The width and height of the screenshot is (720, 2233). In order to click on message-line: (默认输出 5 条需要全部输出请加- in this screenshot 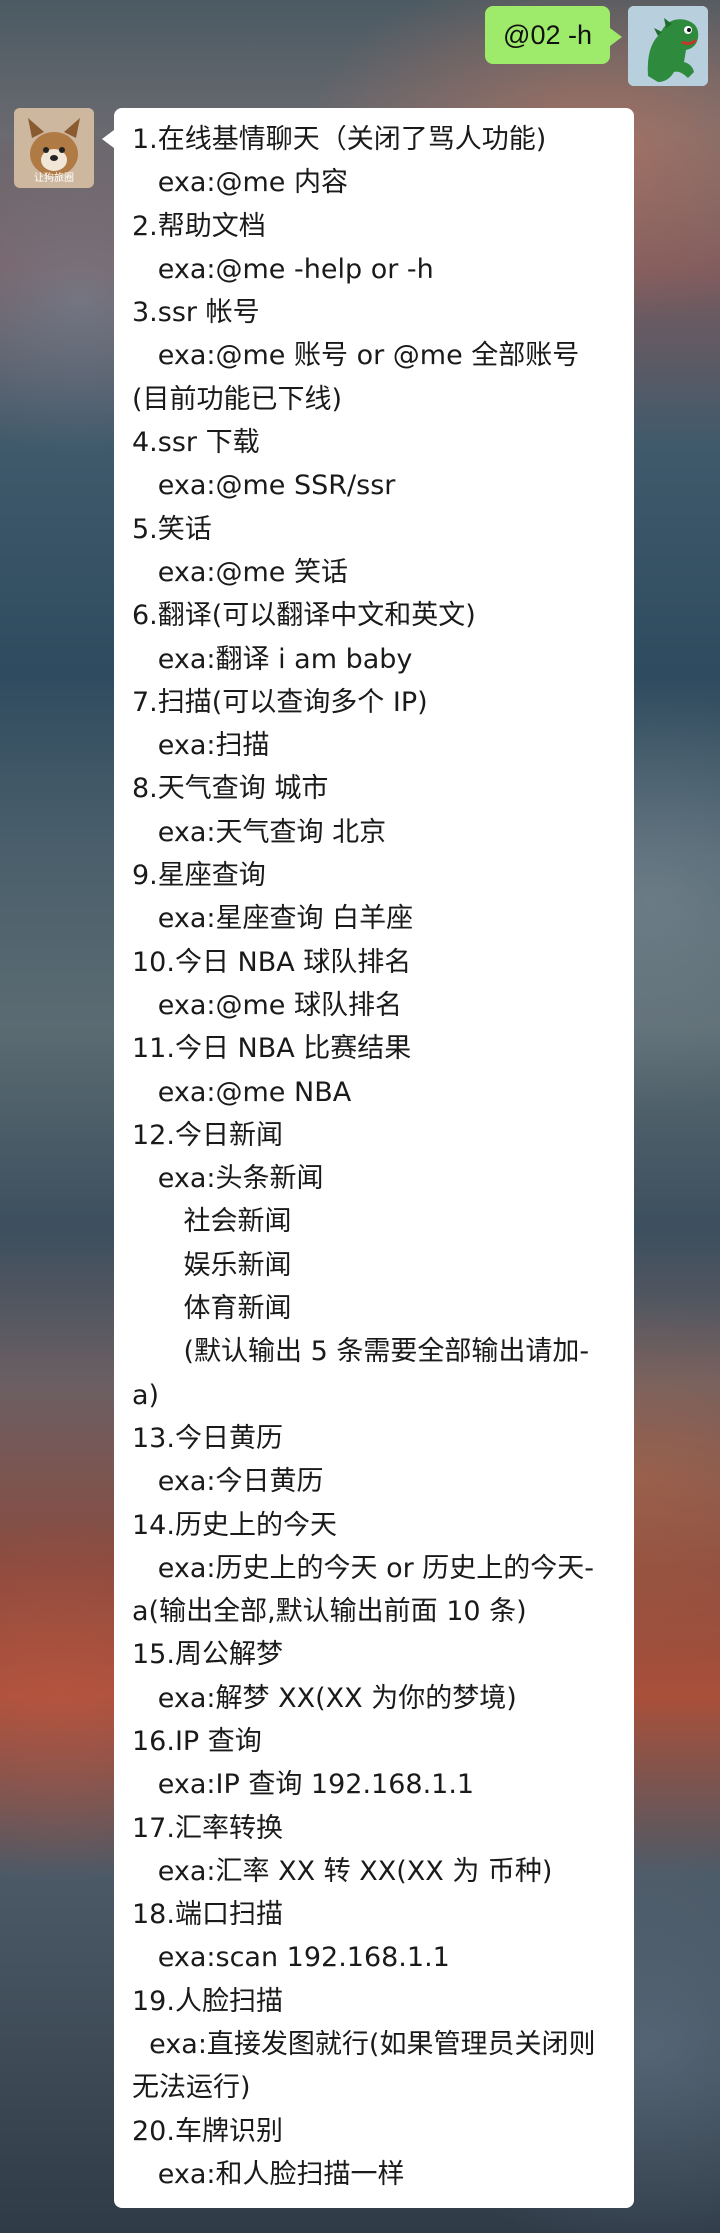, I will do `click(361, 1352)`.